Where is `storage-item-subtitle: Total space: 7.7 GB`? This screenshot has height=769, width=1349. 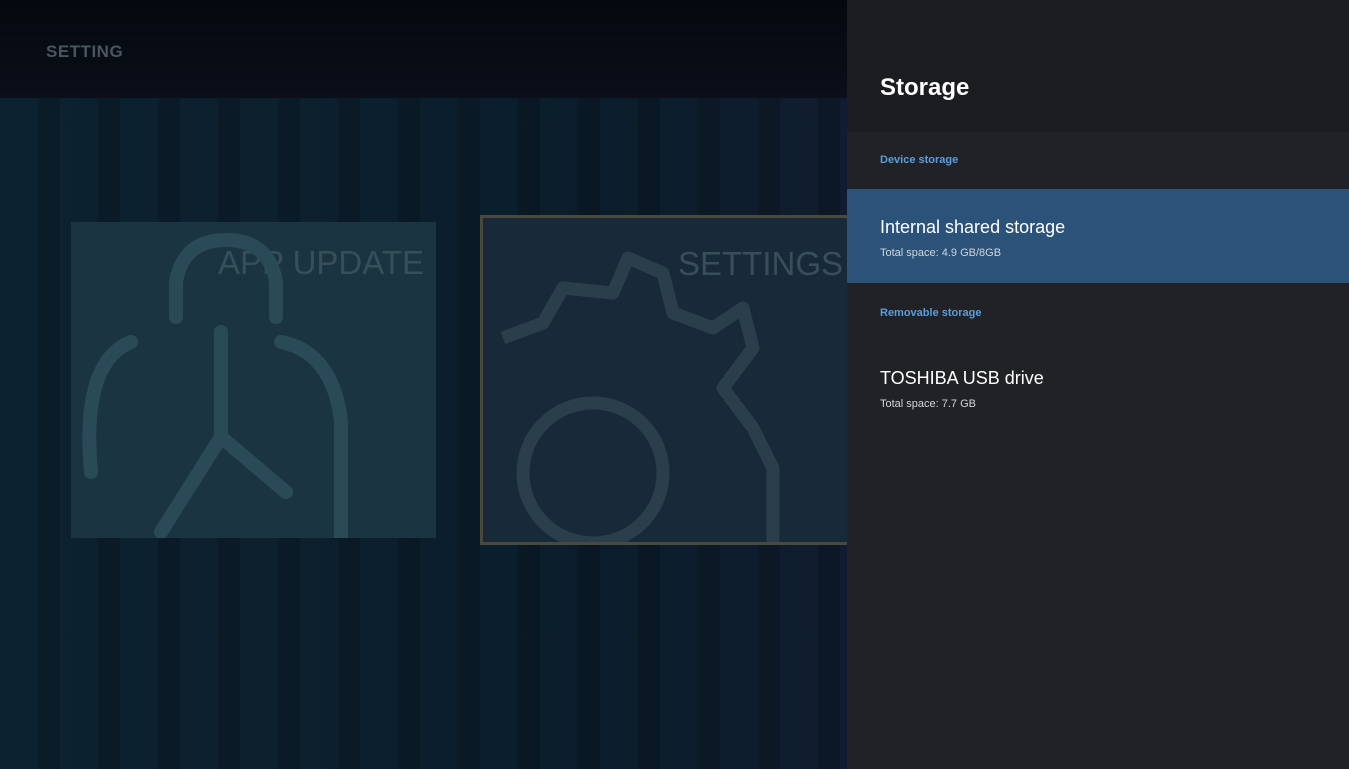
storage-item-subtitle: Total space: 7.7 GB is located at coordinates (928, 404).